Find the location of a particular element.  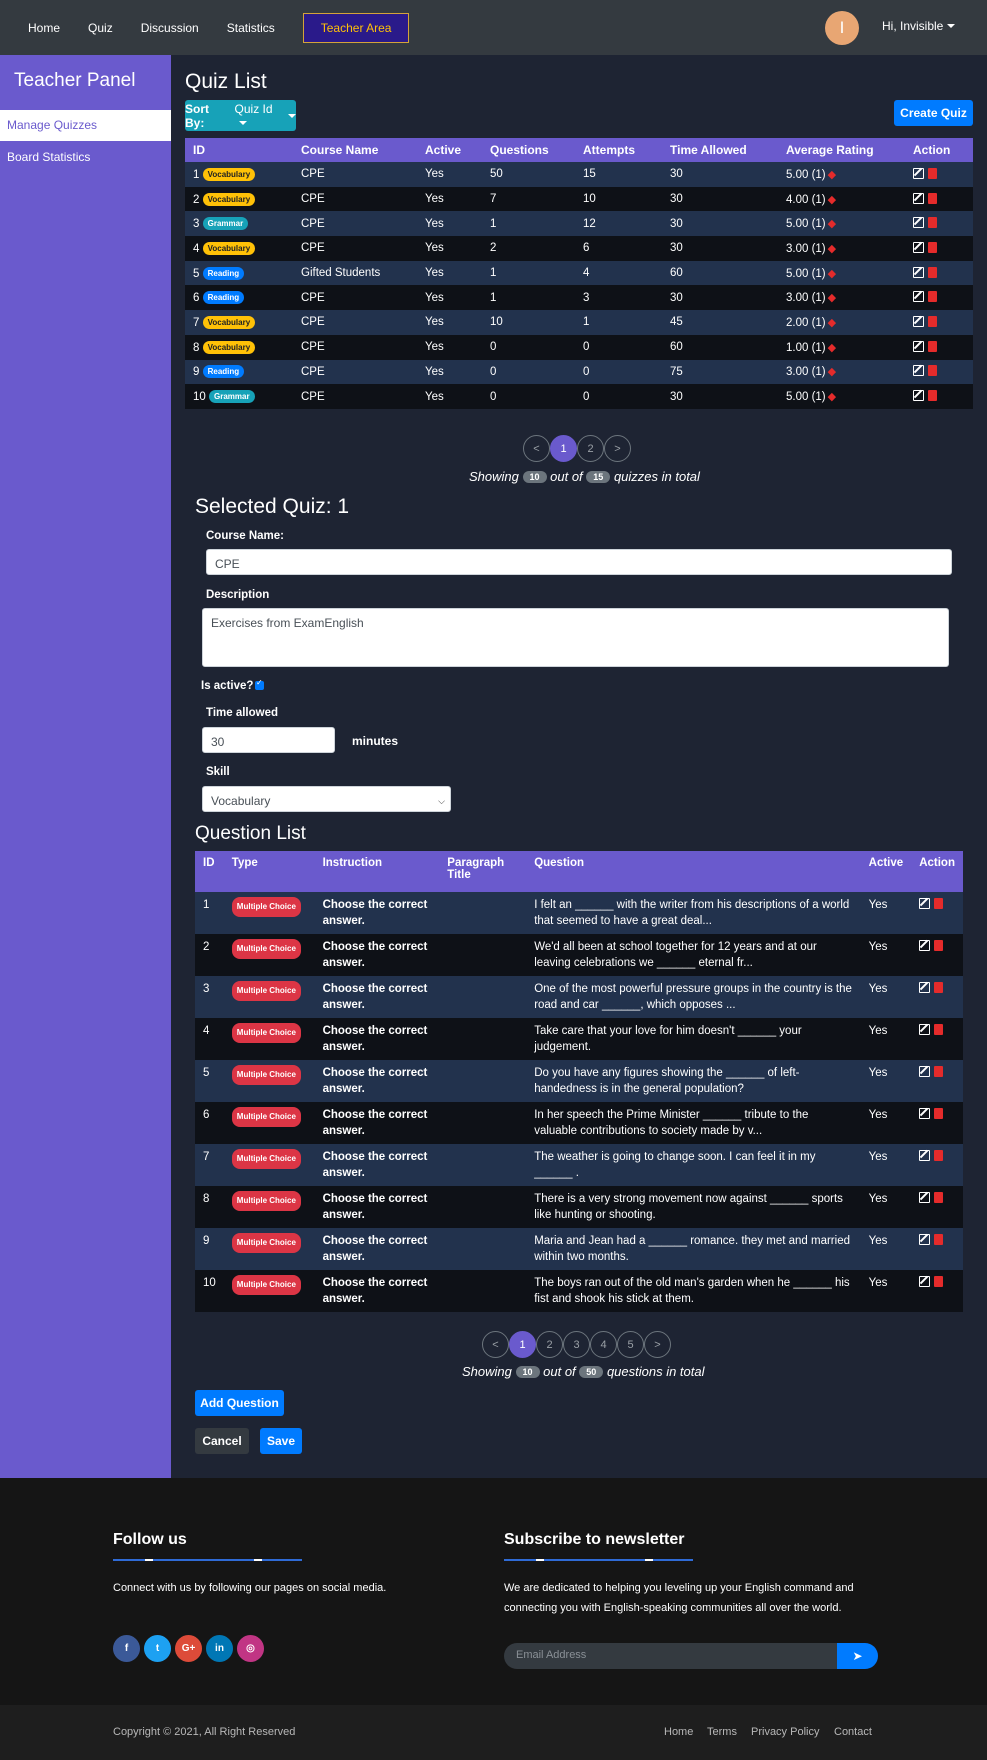

nav-quiz: Quiz is located at coordinates (100, 28).